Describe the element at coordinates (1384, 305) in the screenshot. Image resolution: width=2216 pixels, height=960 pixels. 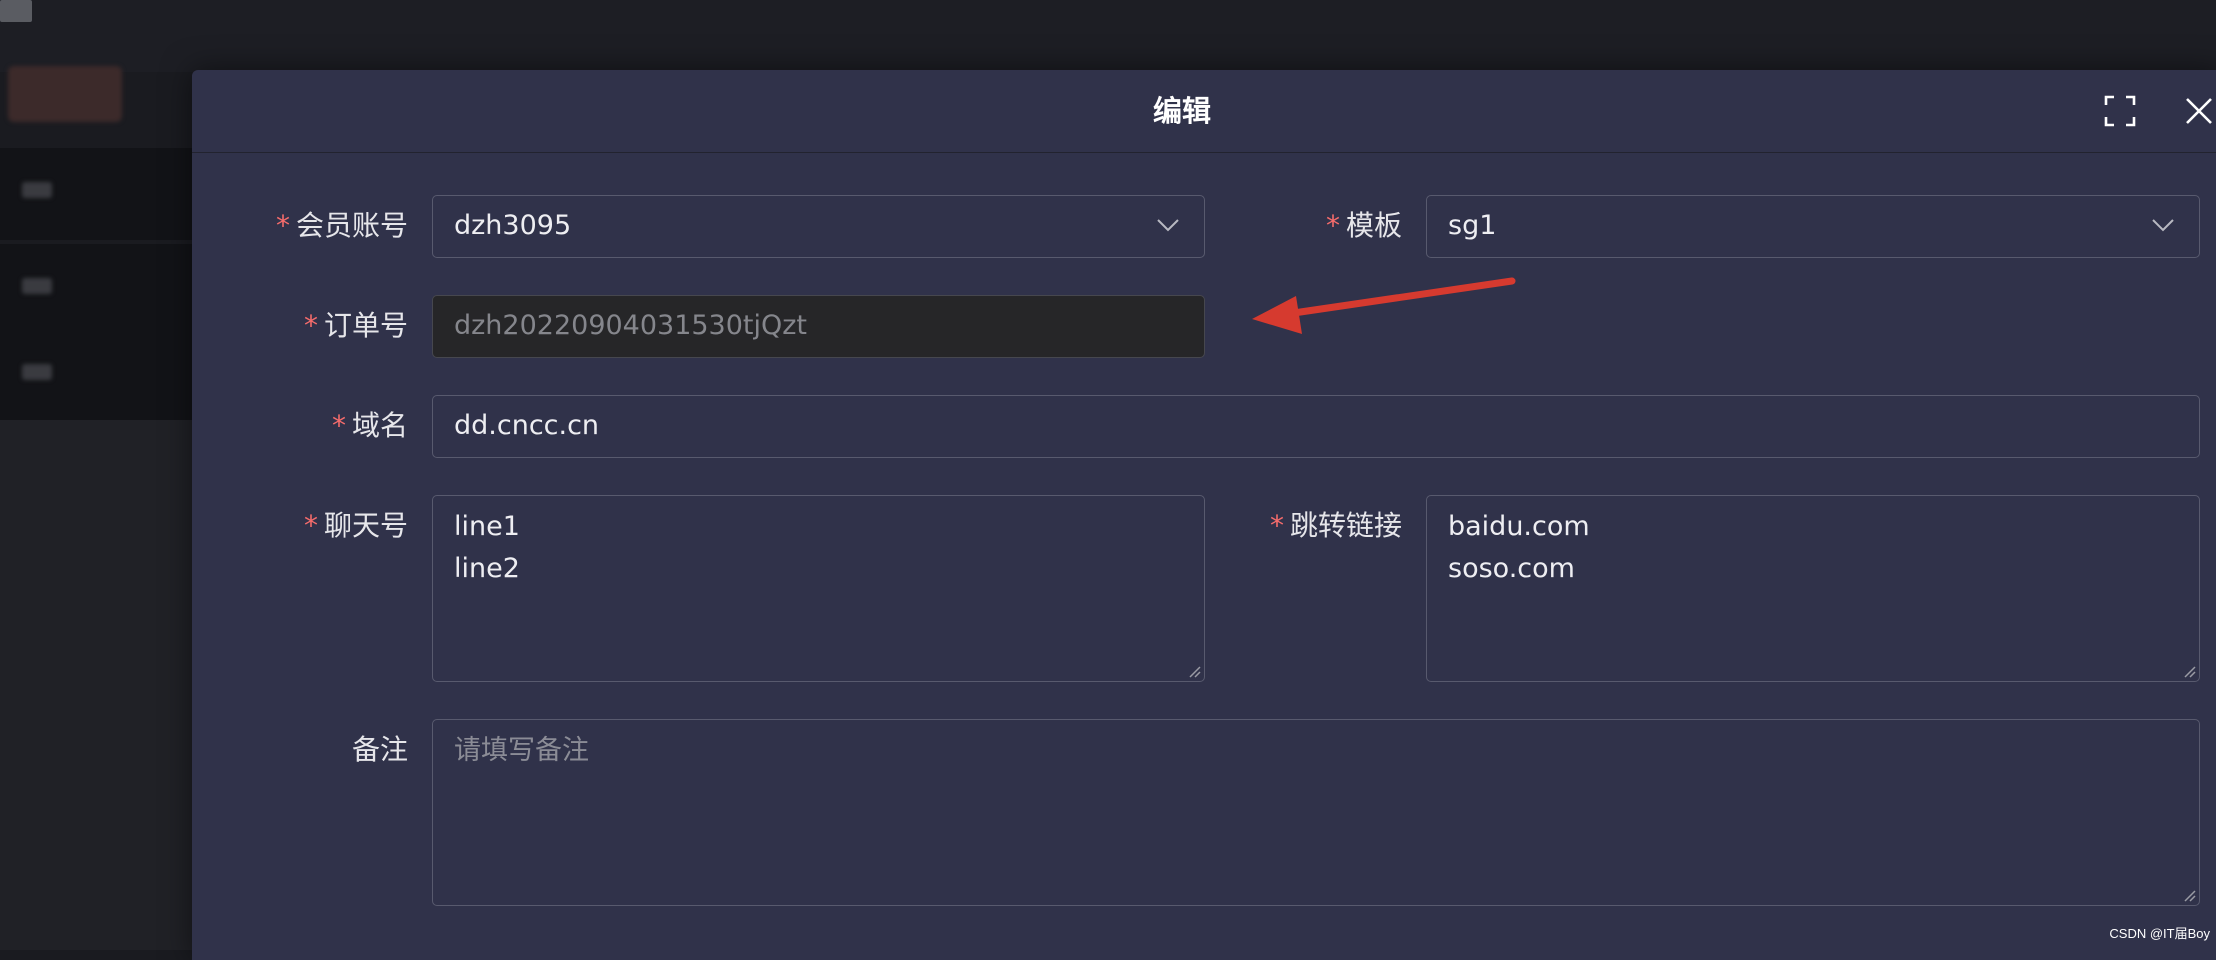
I see `annotation-arrow` at that location.